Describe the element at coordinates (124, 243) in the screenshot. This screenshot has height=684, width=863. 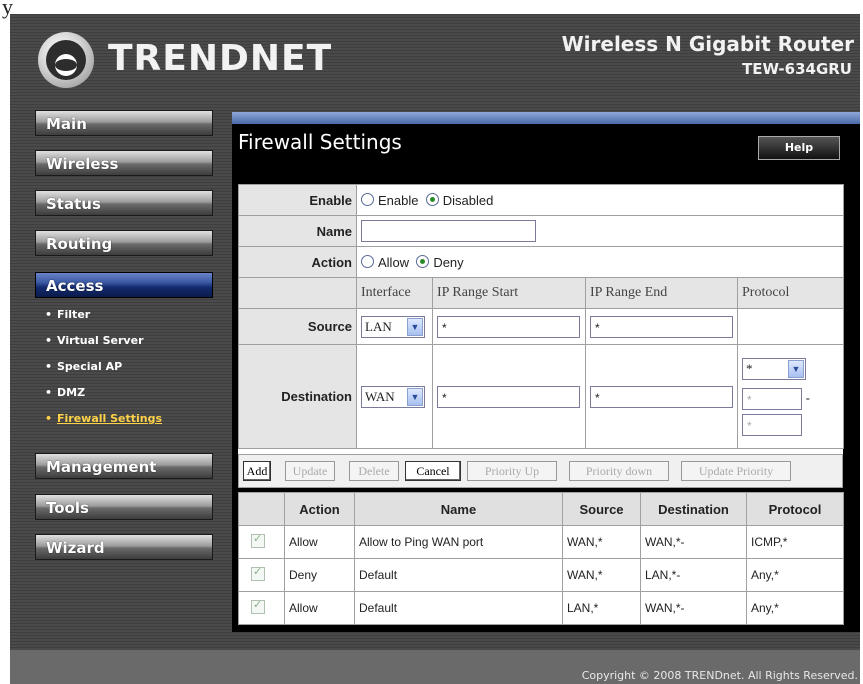
I see `nav-routing: Routing` at that location.